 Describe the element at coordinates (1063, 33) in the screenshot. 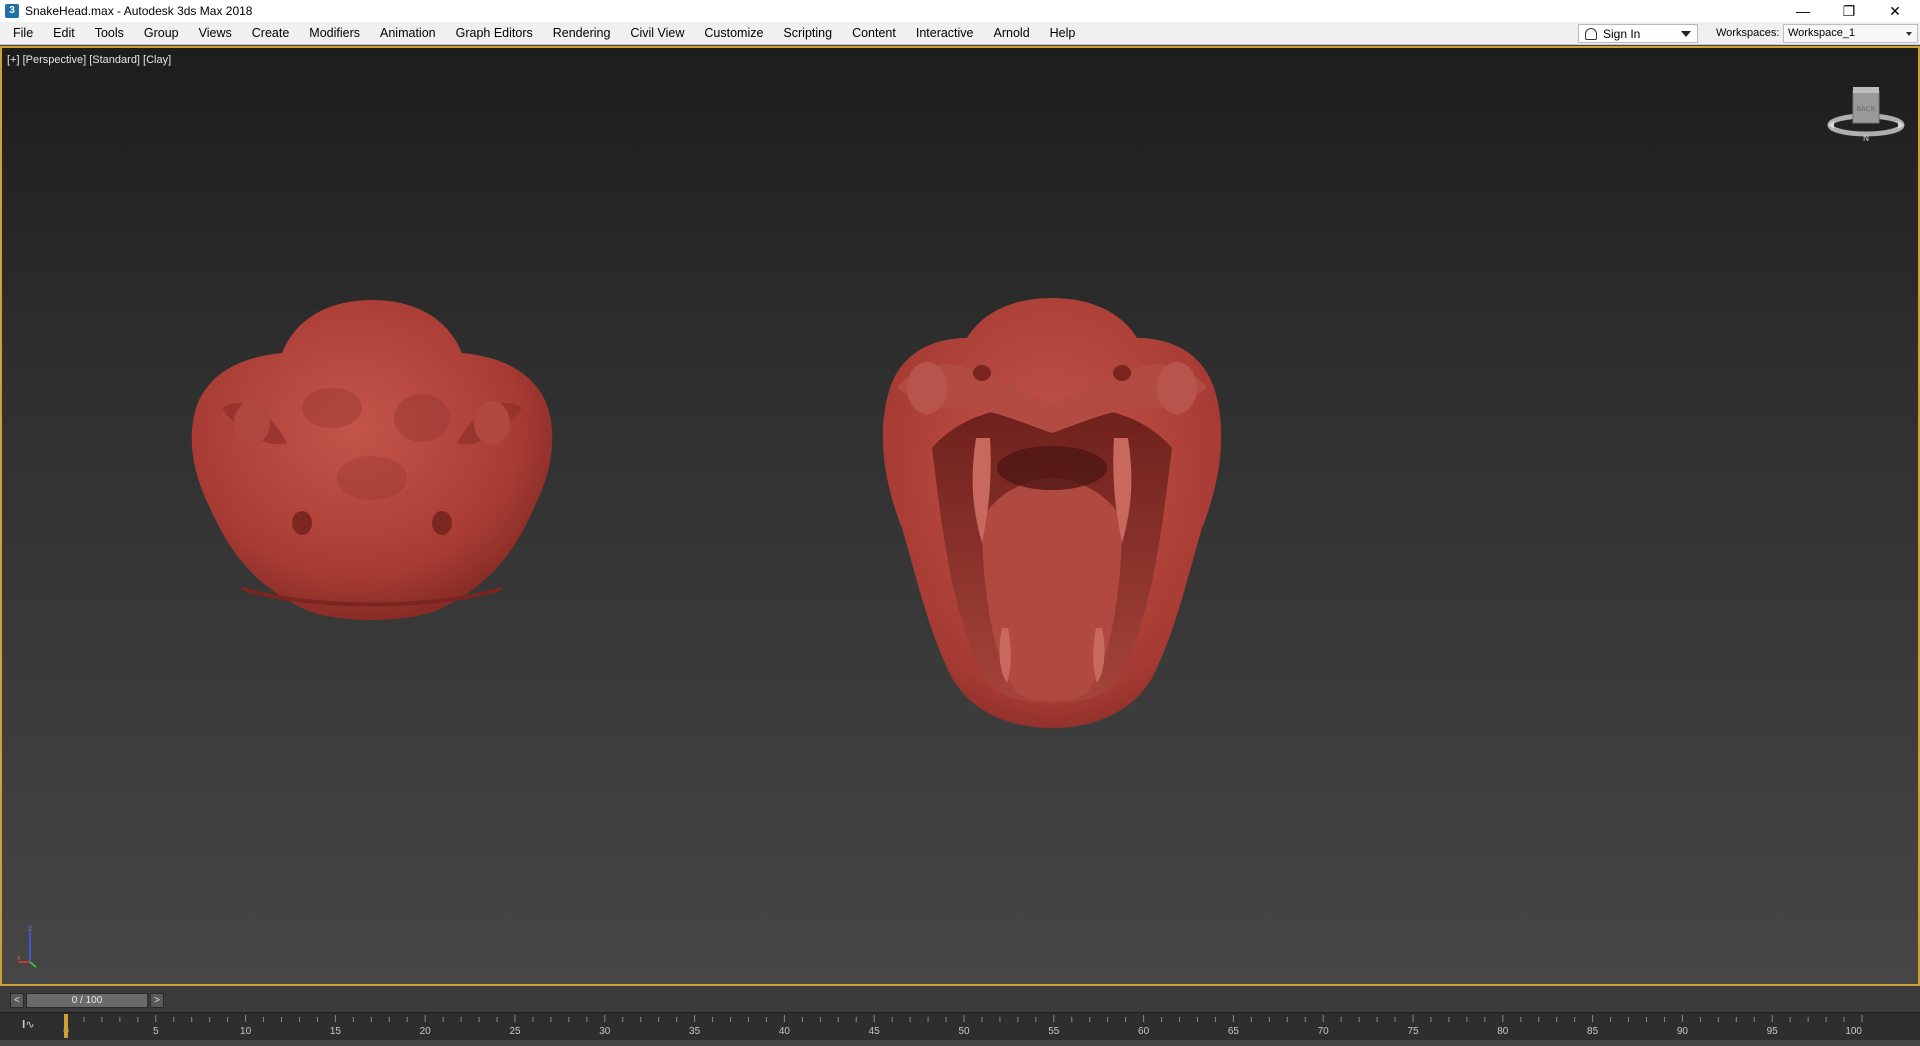

I see `menu-help: Help` at that location.